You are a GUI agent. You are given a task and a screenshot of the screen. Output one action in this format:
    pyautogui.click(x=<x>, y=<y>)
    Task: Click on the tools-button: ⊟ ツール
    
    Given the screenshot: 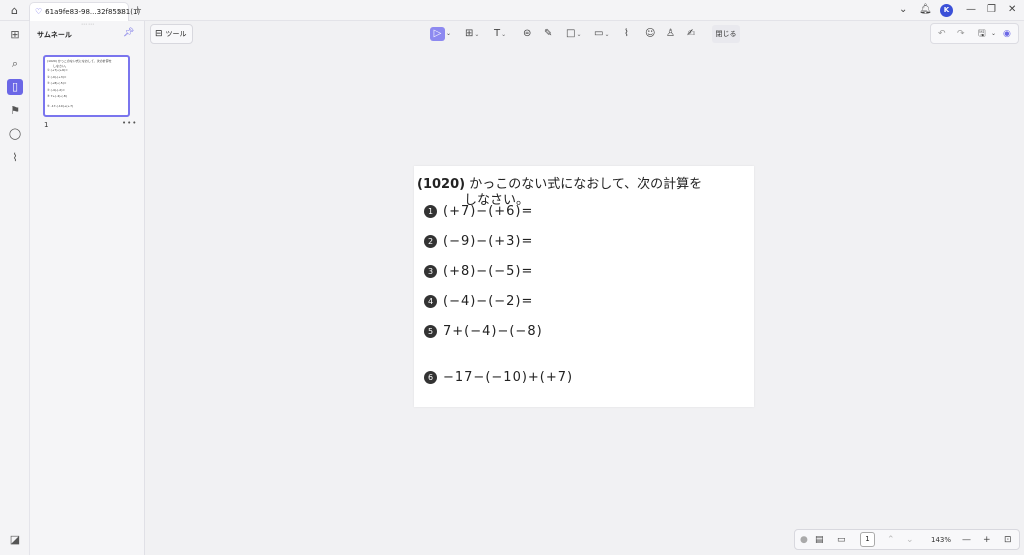 What is the action you would take?
    pyautogui.click(x=171, y=34)
    